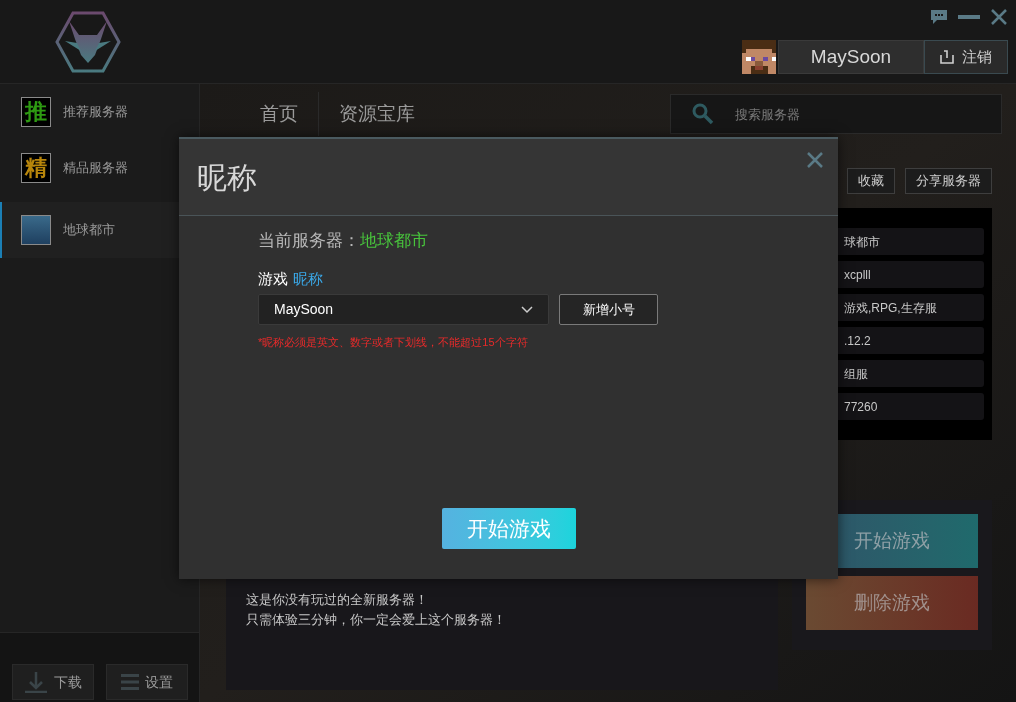  Describe the element at coordinates (99, 168) in the screenshot. I see `sidebar-item: 精 精品服务器` at that location.